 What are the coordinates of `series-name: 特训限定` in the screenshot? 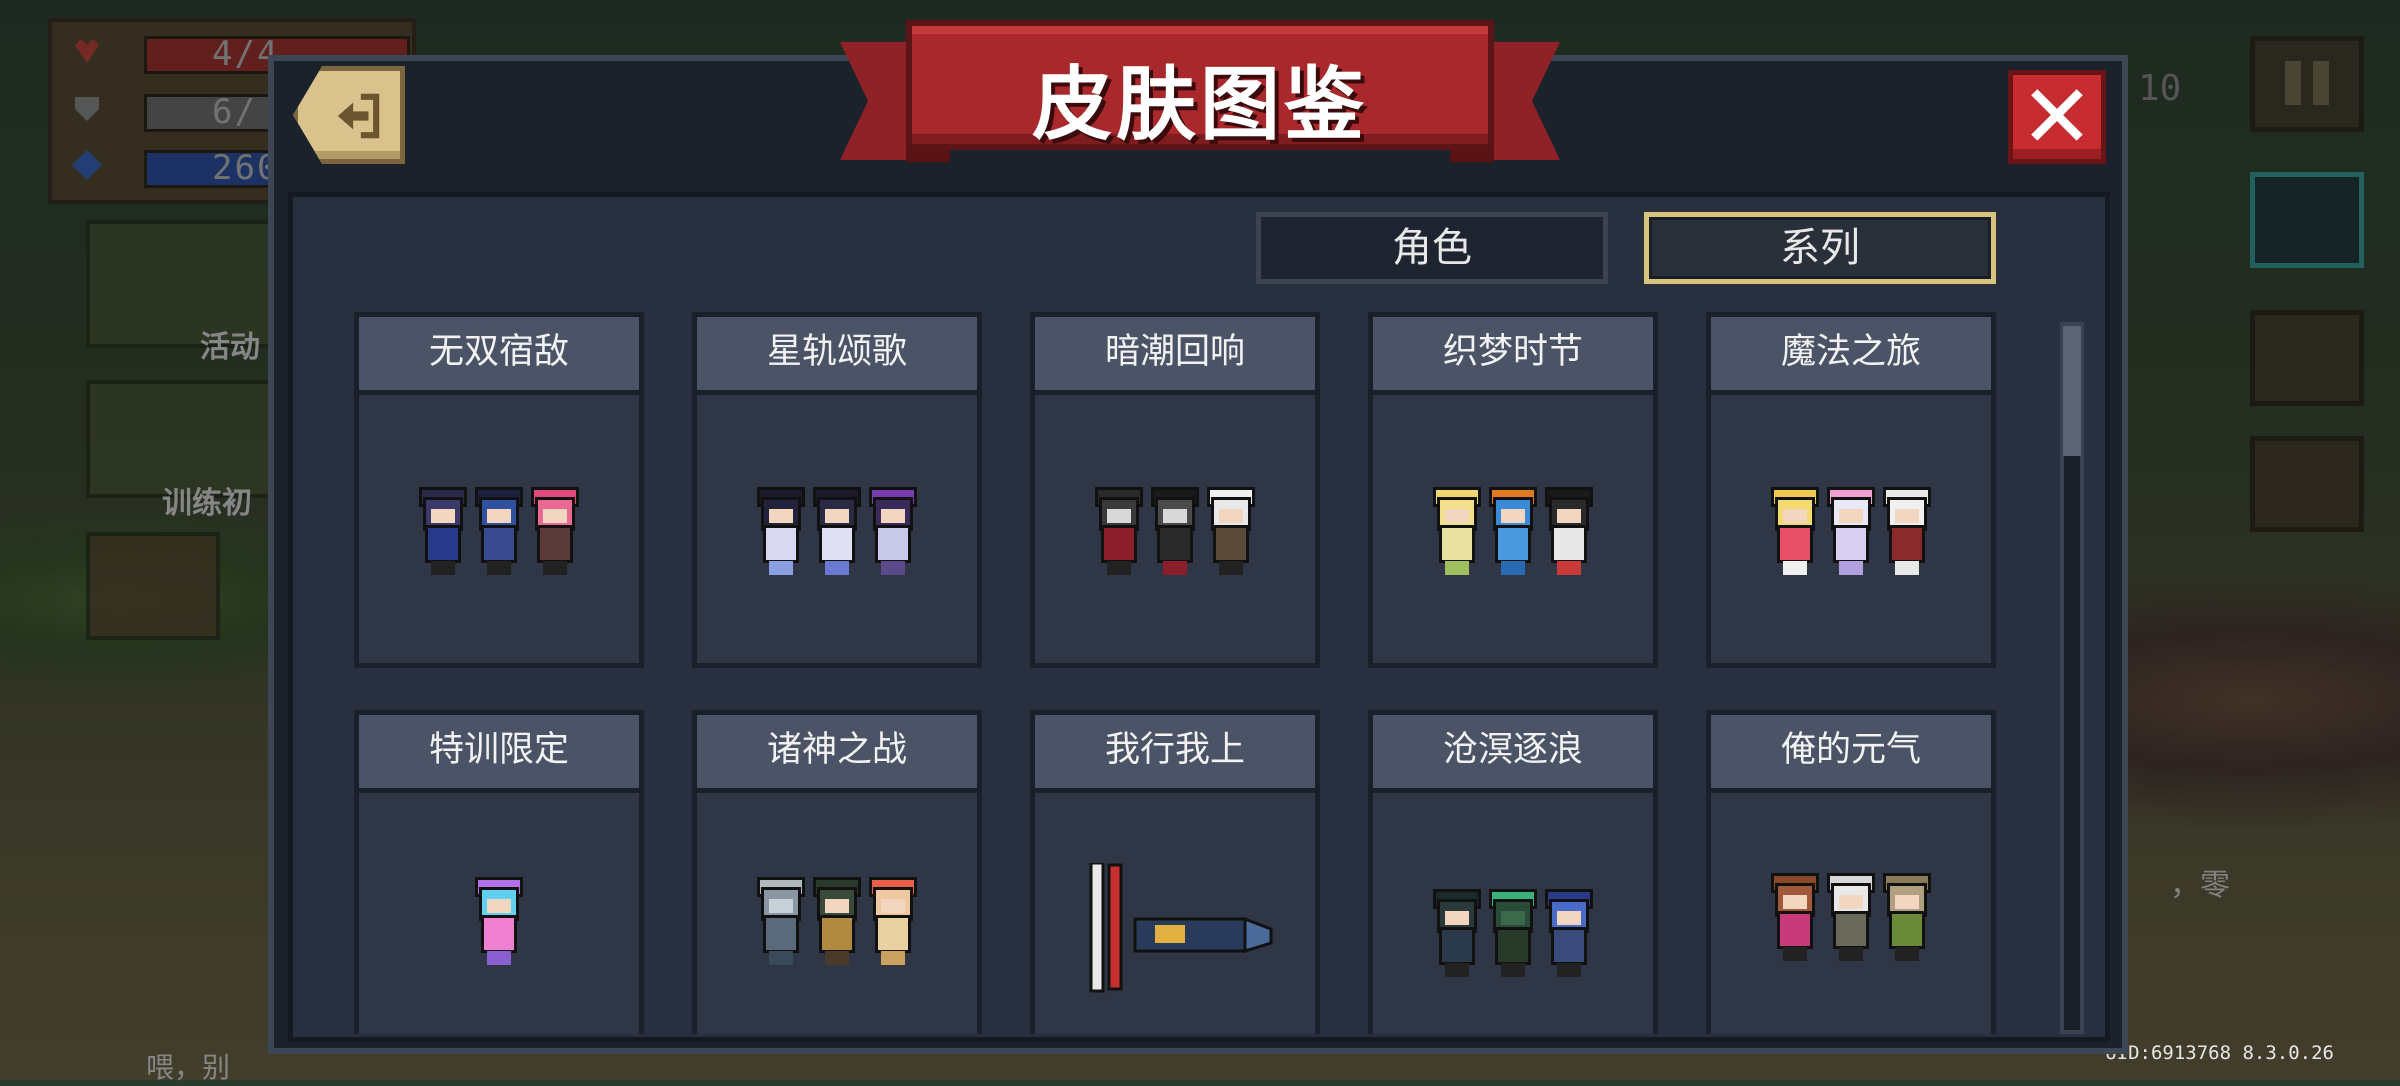 It's located at (499, 754).